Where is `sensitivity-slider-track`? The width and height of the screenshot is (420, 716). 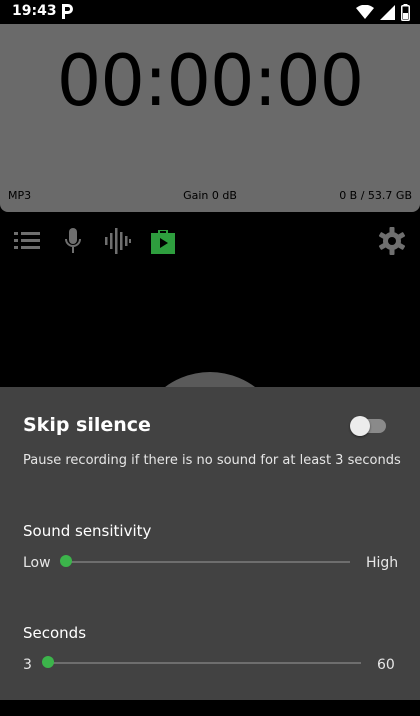 sensitivity-slider-track is located at coordinates (208, 562).